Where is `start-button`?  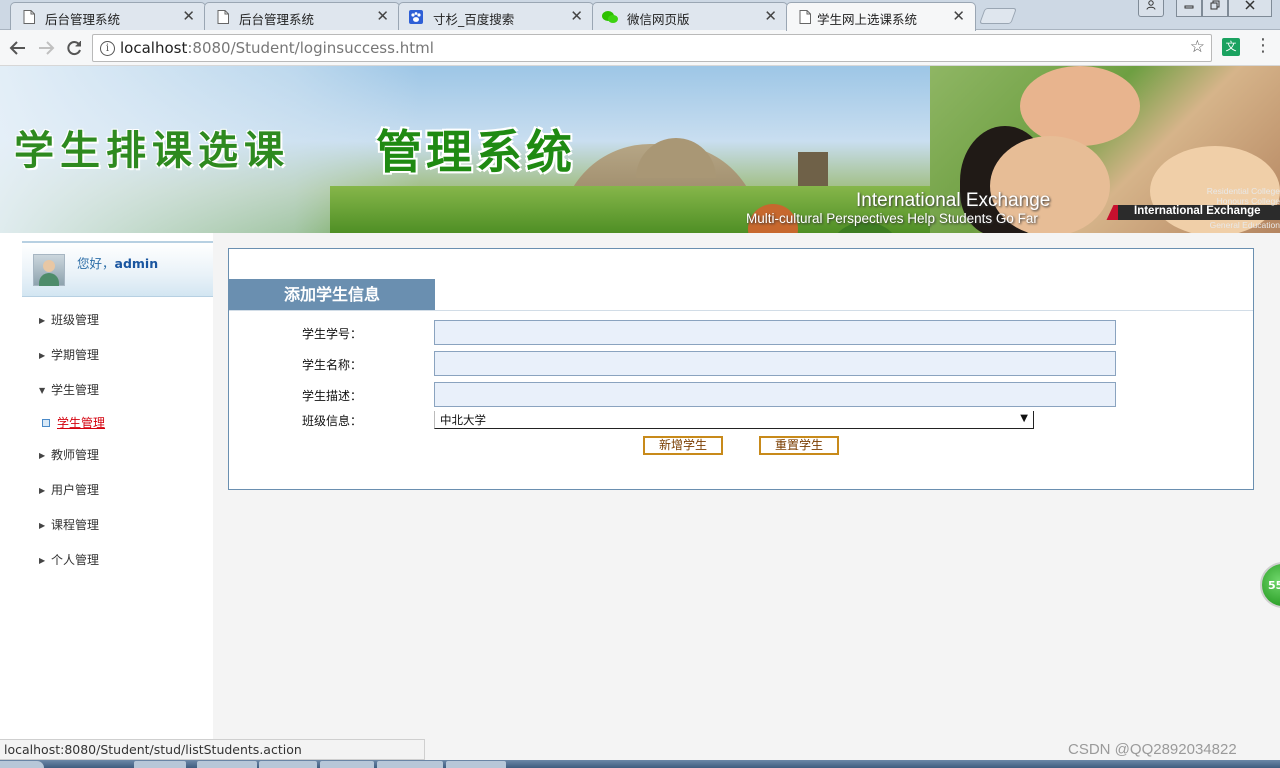 start-button is located at coordinates (22, 764).